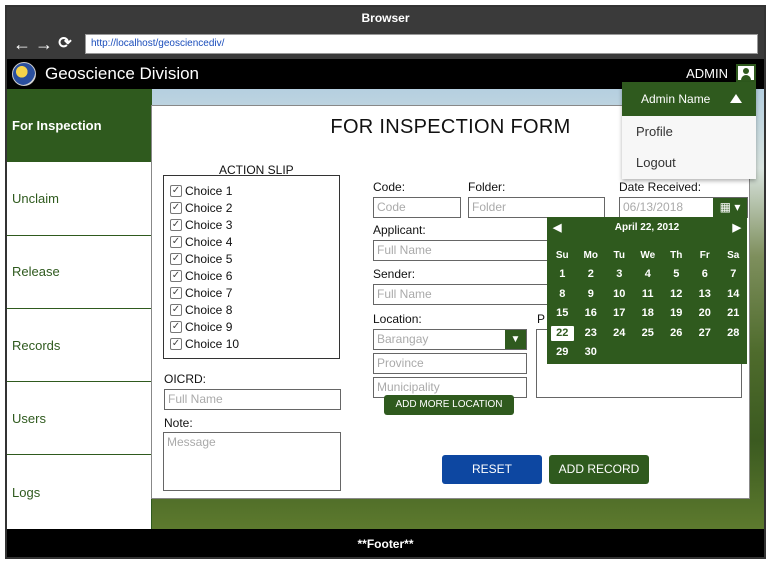 This screenshot has width=772, height=564. I want to click on action-slip-choice: ✓ Choice 1, so click(254, 190).